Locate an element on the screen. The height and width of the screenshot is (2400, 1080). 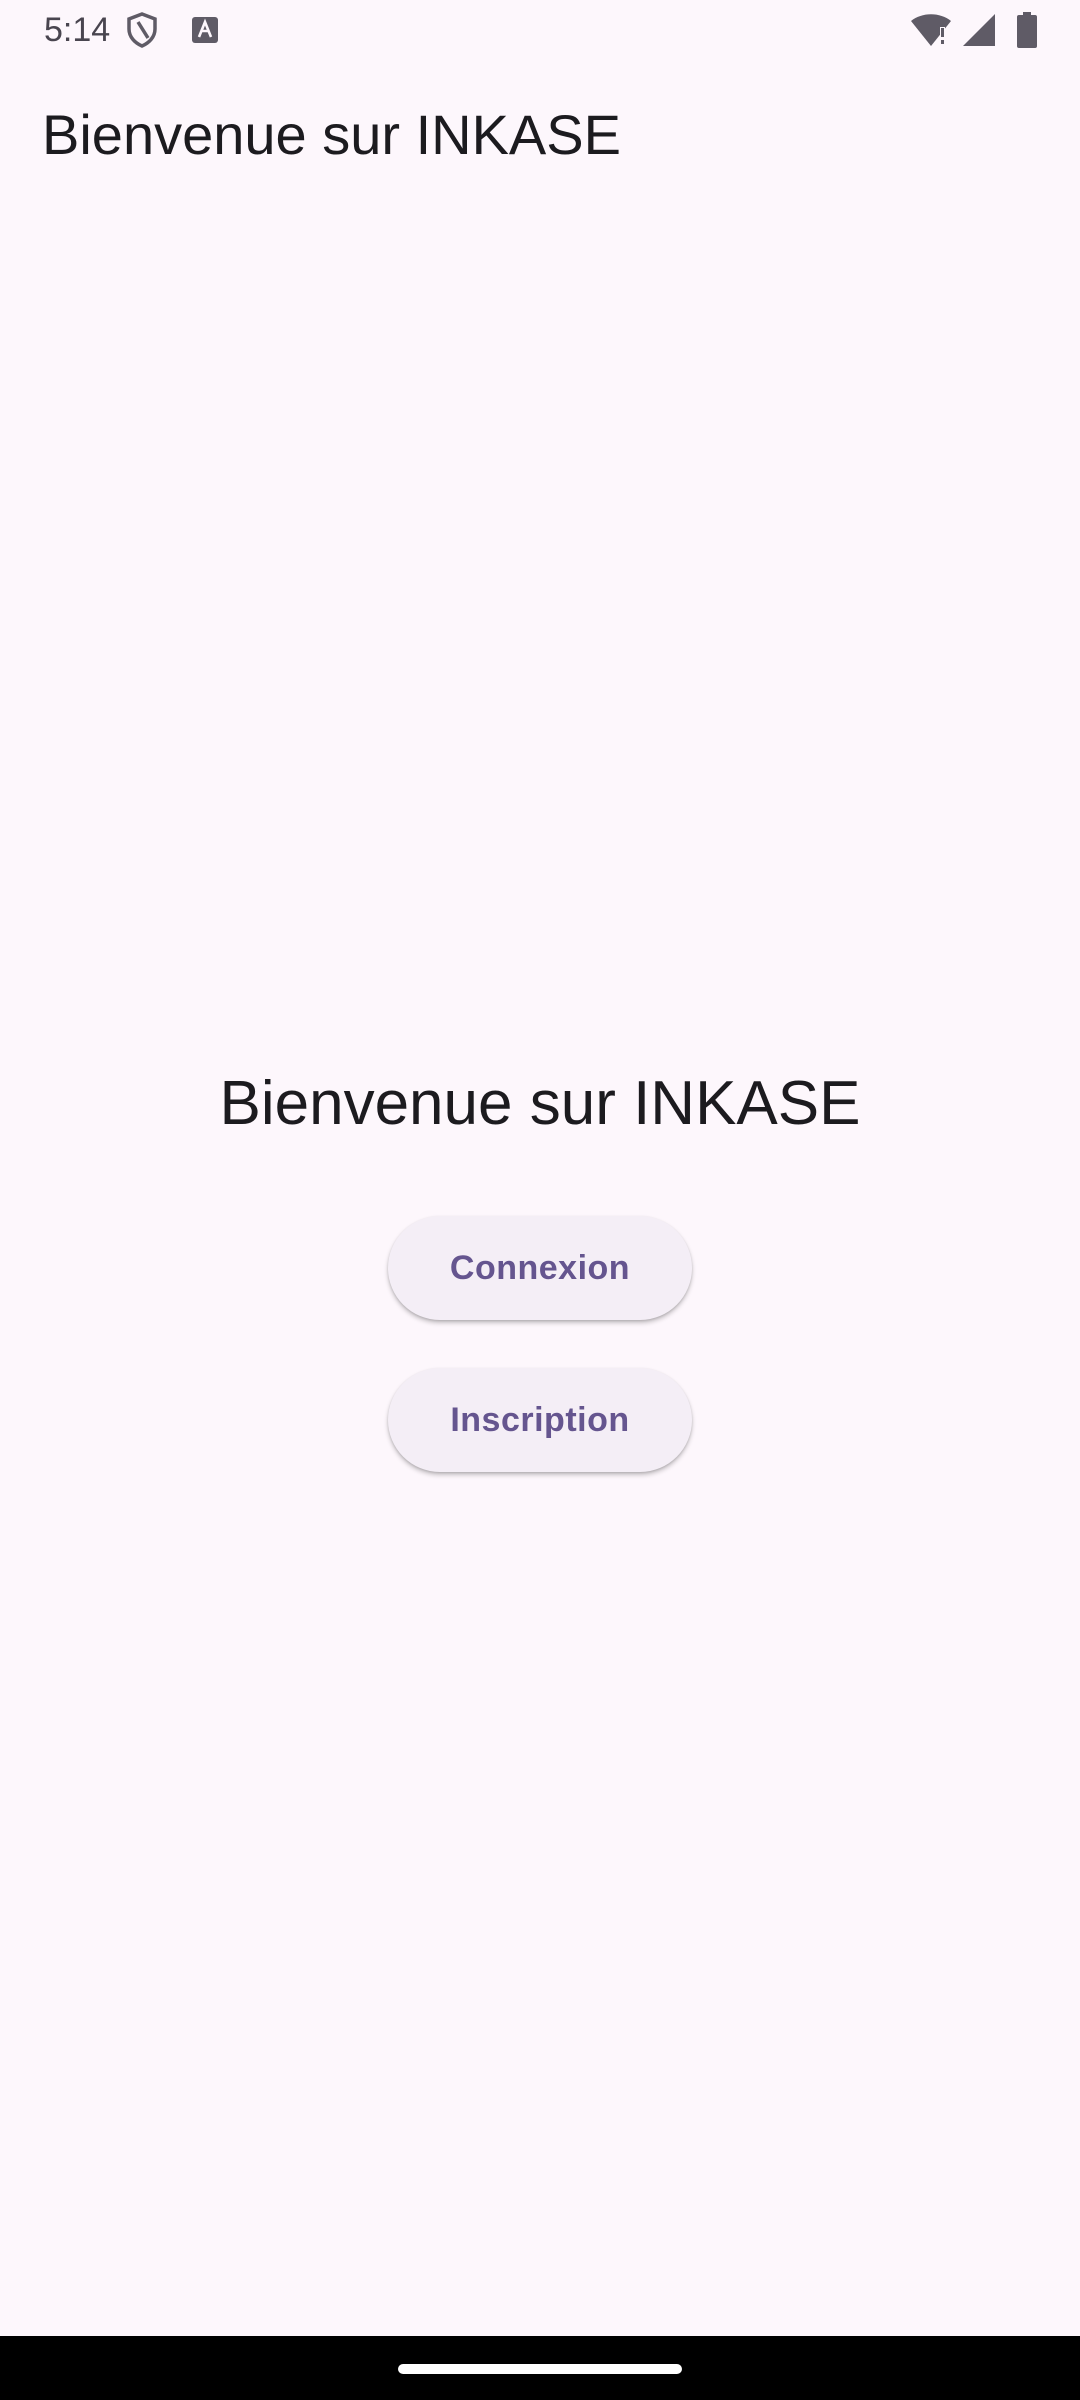
navigation-bar is located at coordinates (540, 2368).